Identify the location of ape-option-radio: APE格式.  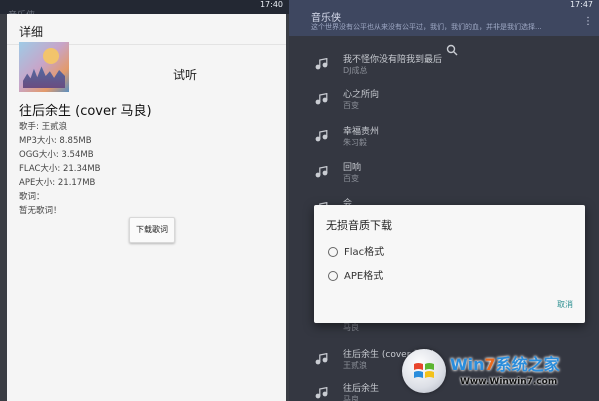
(356, 274).